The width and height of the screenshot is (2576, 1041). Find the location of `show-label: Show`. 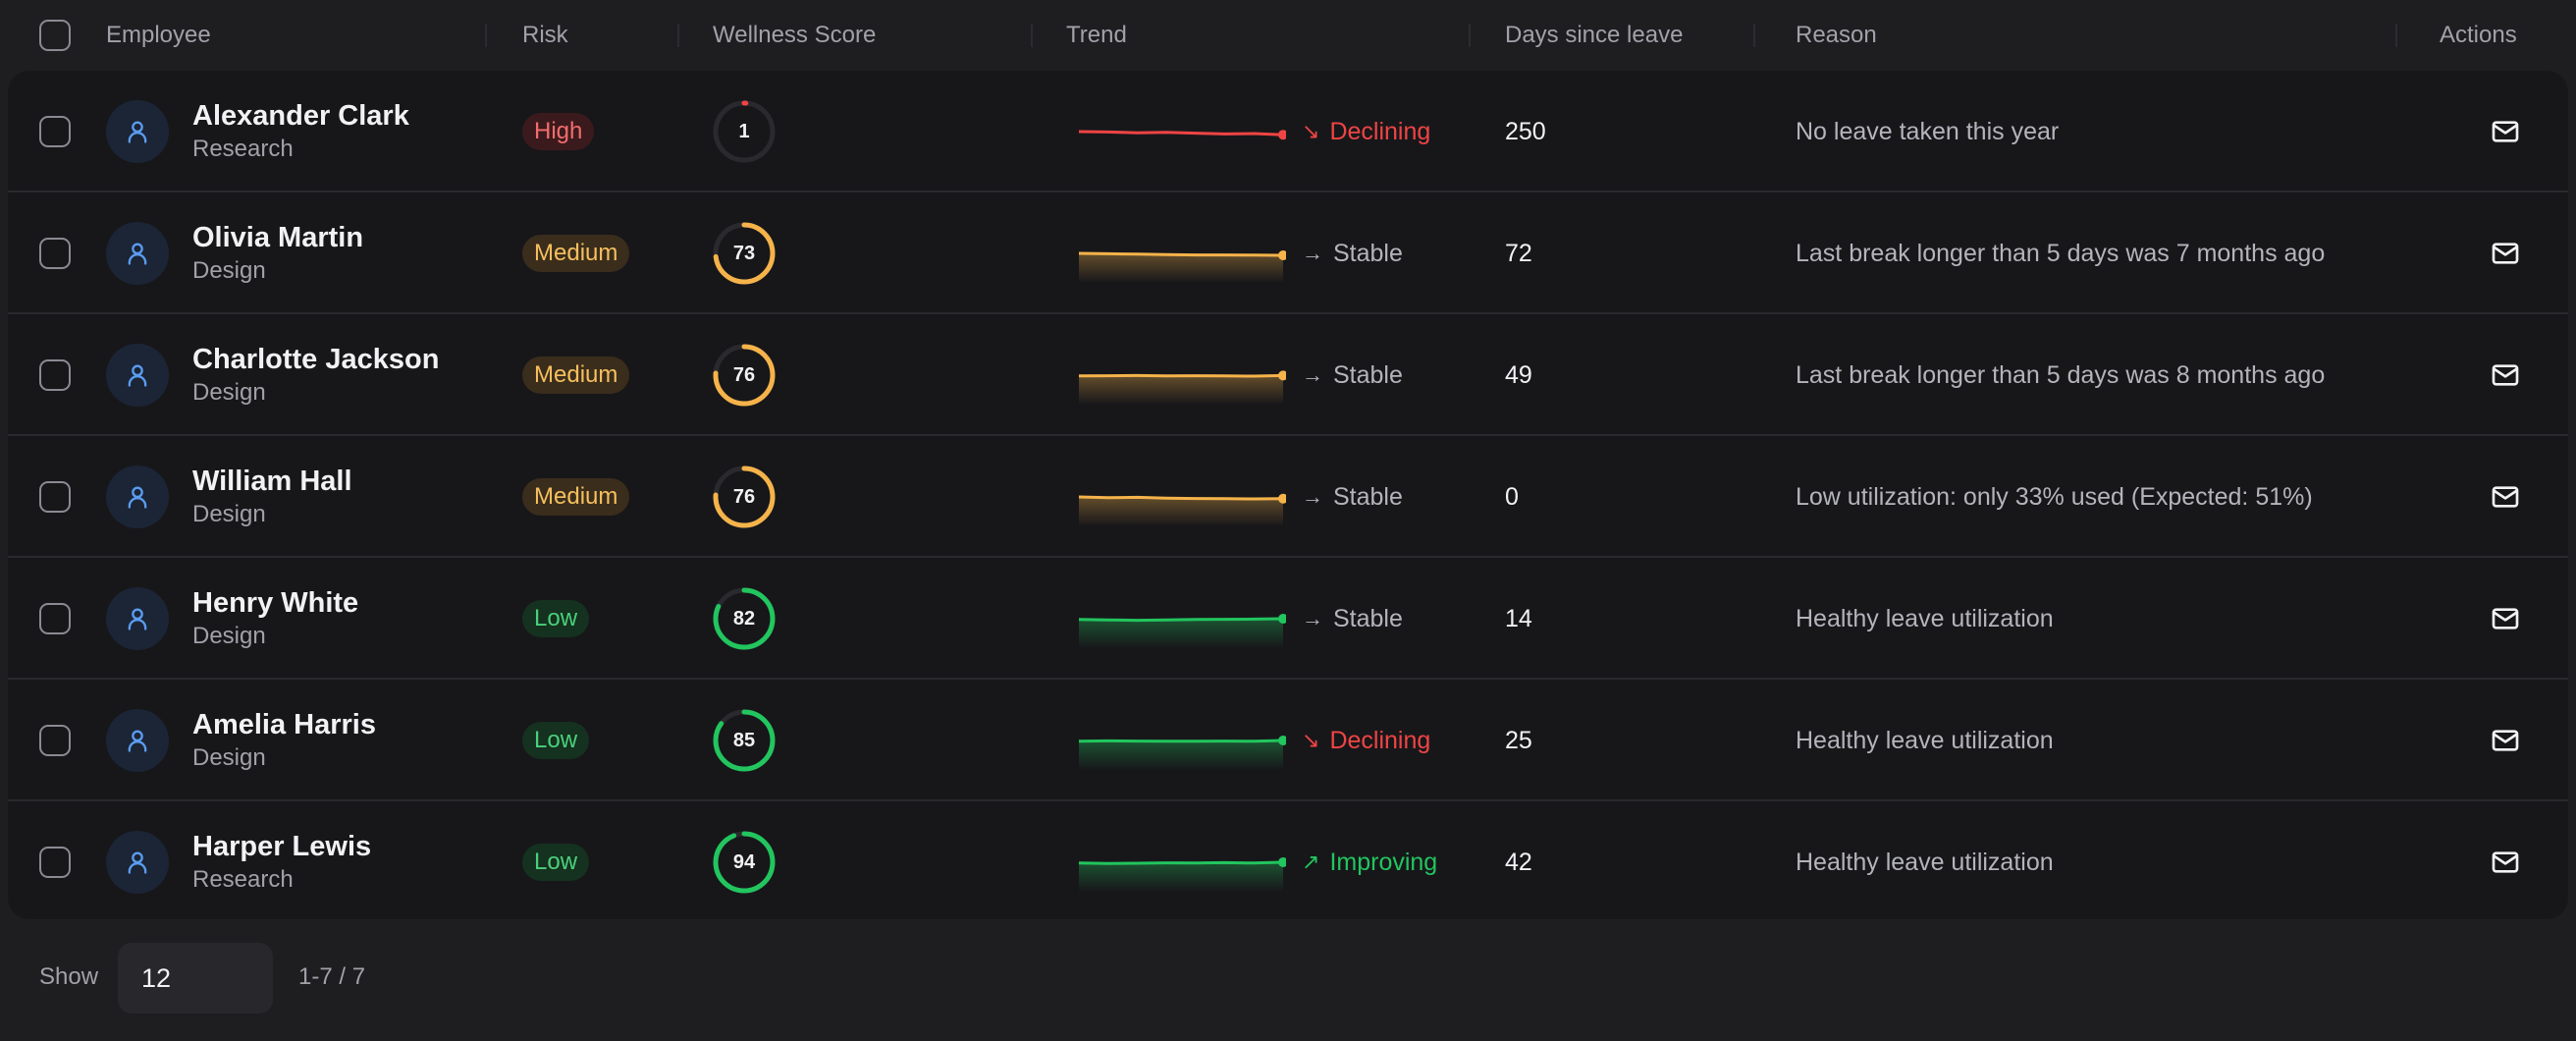

show-label: Show is located at coordinates (69, 976).